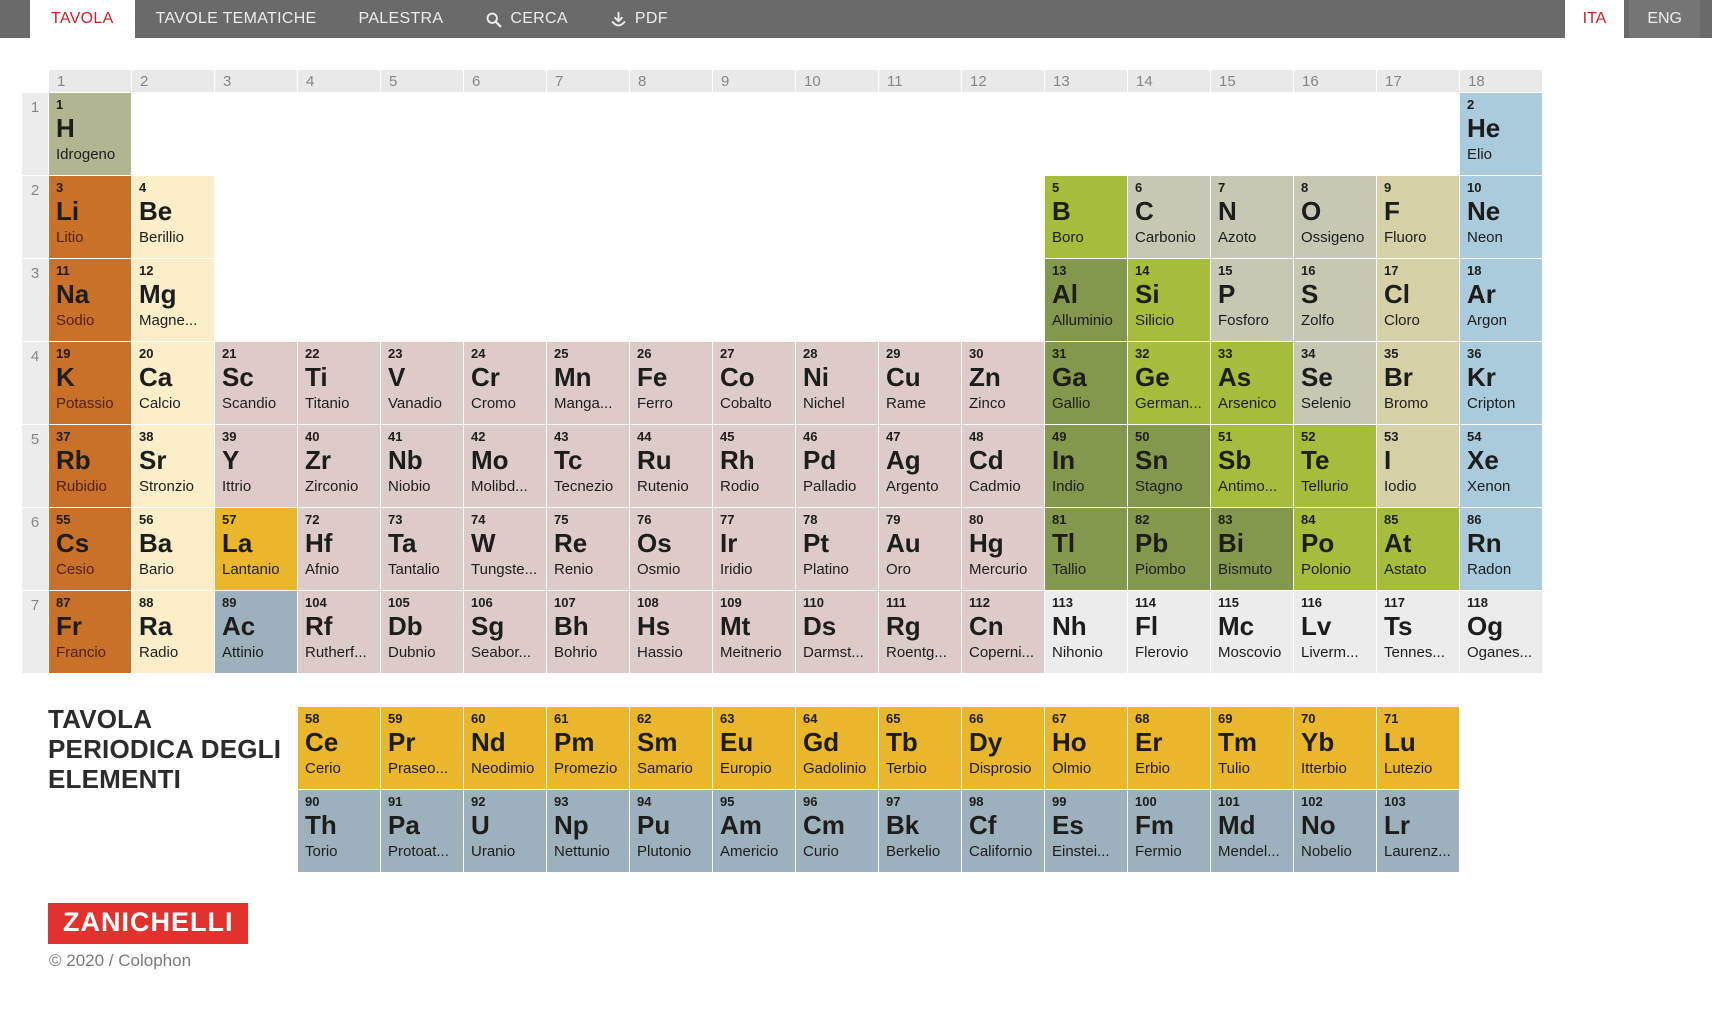 The height and width of the screenshot is (1017, 1712). Describe the element at coordinates (837, 383) in the screenshot. I see `element-Ni: 28 Ni Nichel` at that location.